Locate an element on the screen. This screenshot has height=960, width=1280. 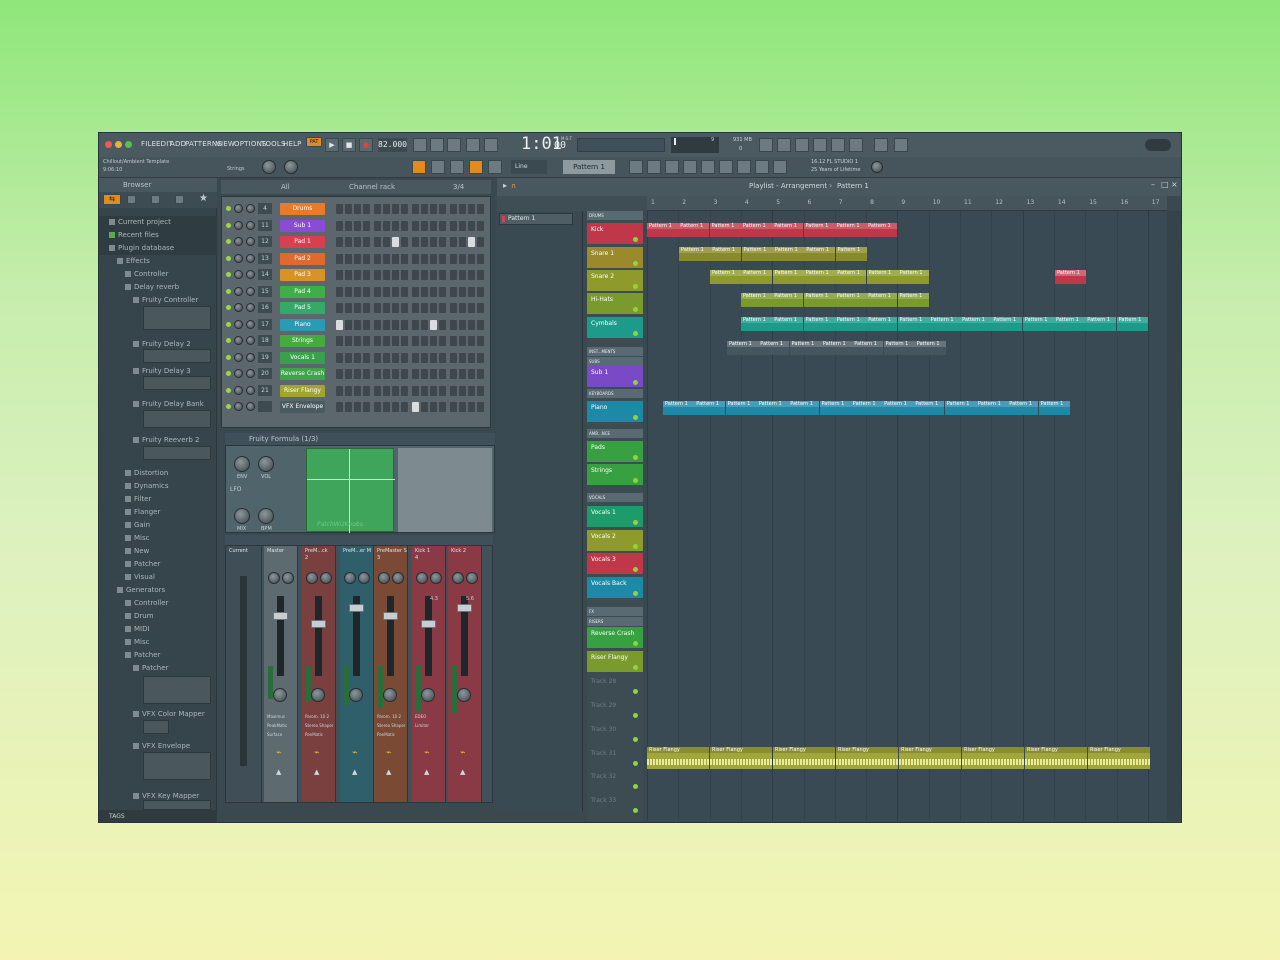
tags-label: TAGS is located at coordinates (117, 816).